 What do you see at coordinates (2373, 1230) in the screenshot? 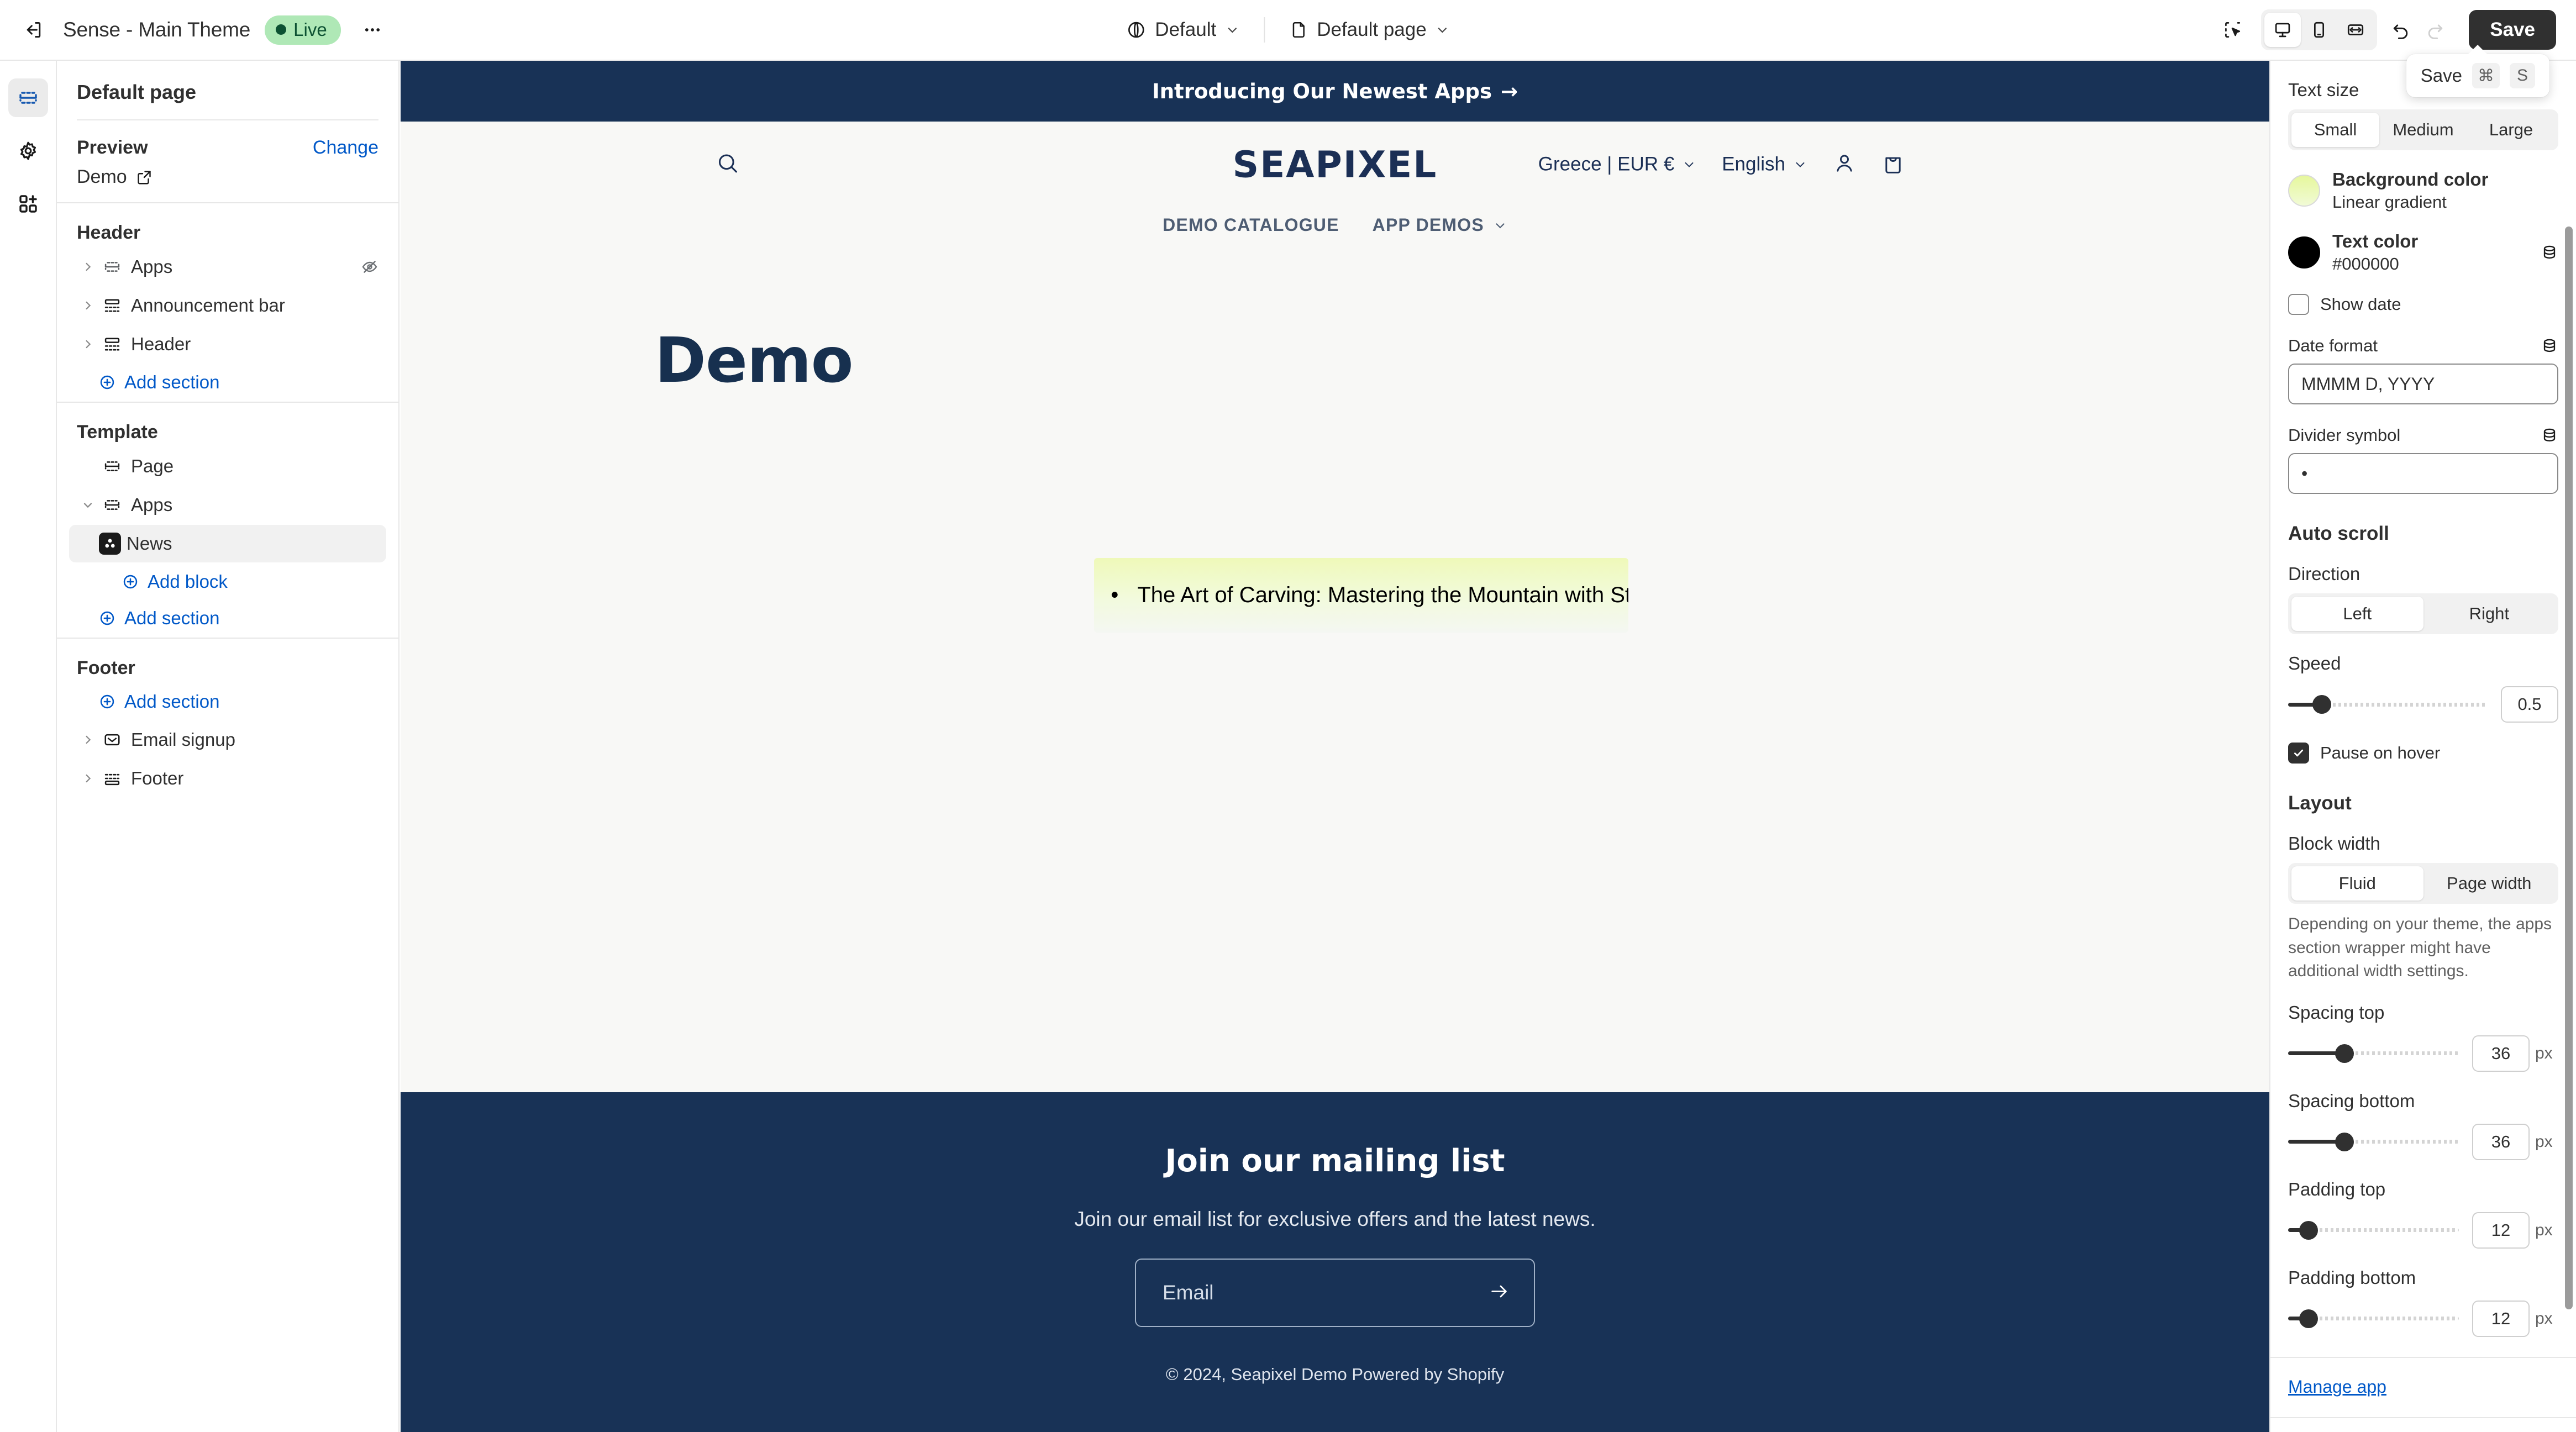
I see `padding-top-slider` at bounding box center [2373, 1230].